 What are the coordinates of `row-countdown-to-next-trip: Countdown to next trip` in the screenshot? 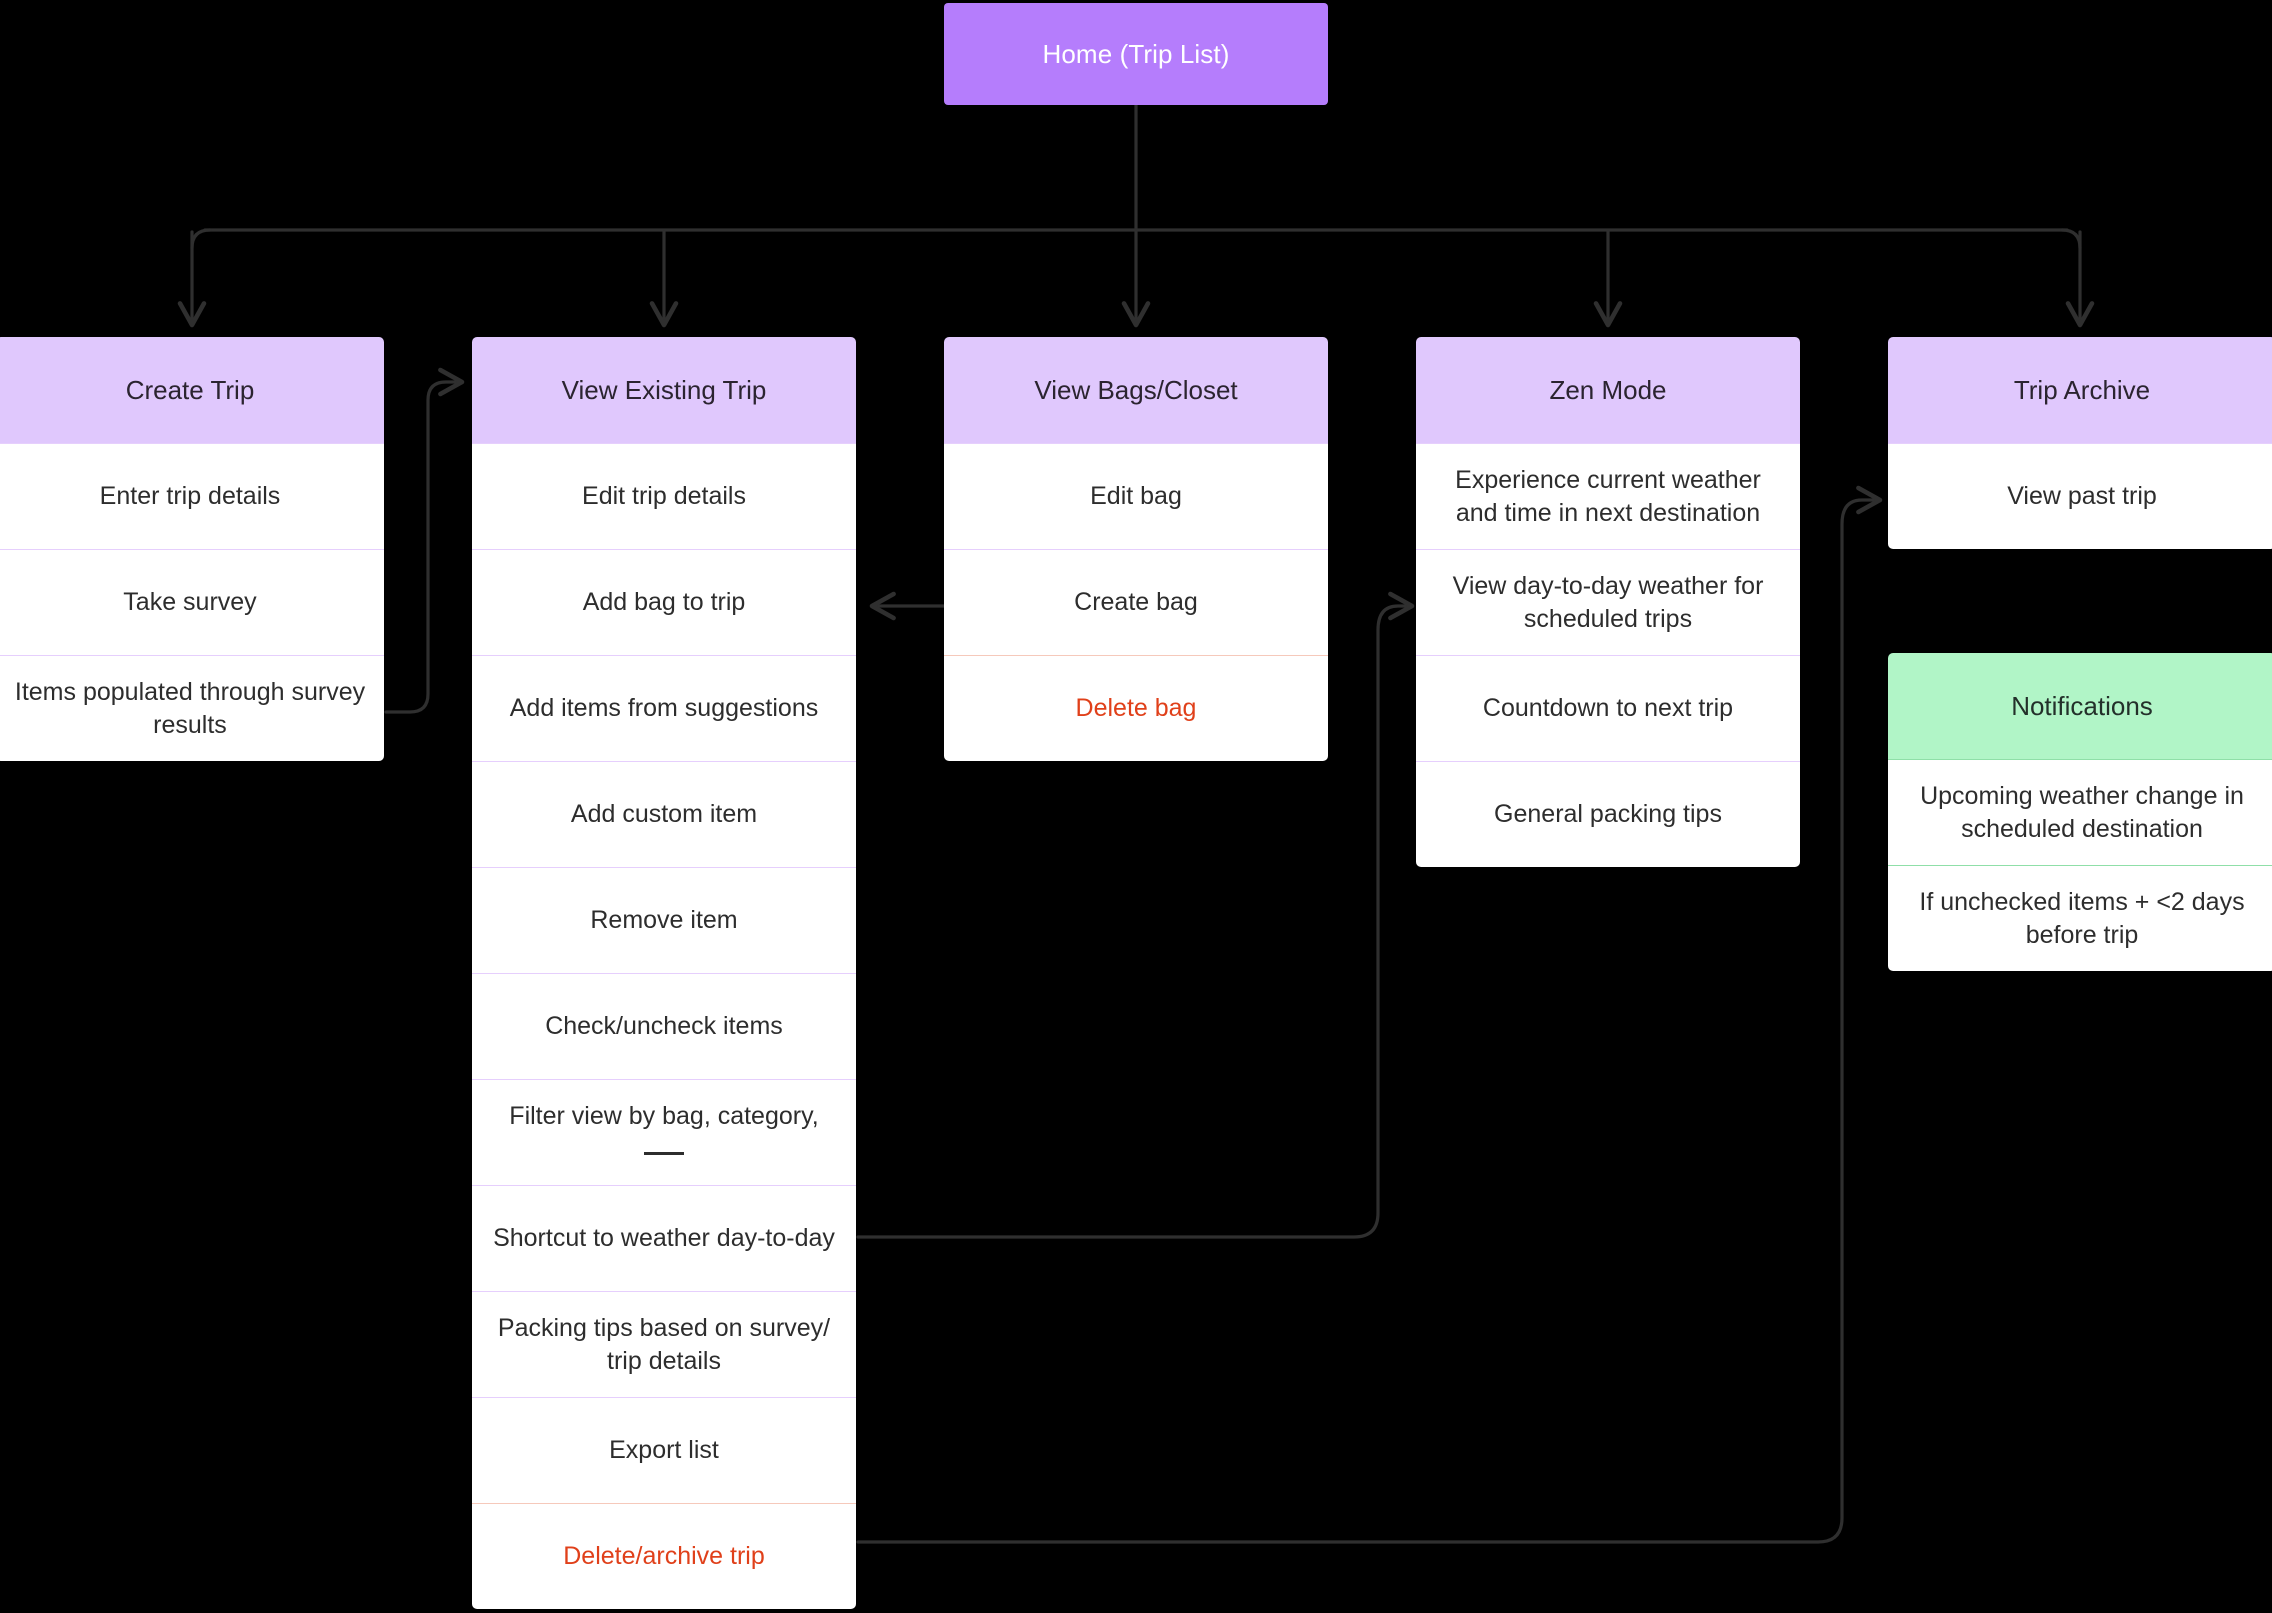 It's located at (1608, 708).